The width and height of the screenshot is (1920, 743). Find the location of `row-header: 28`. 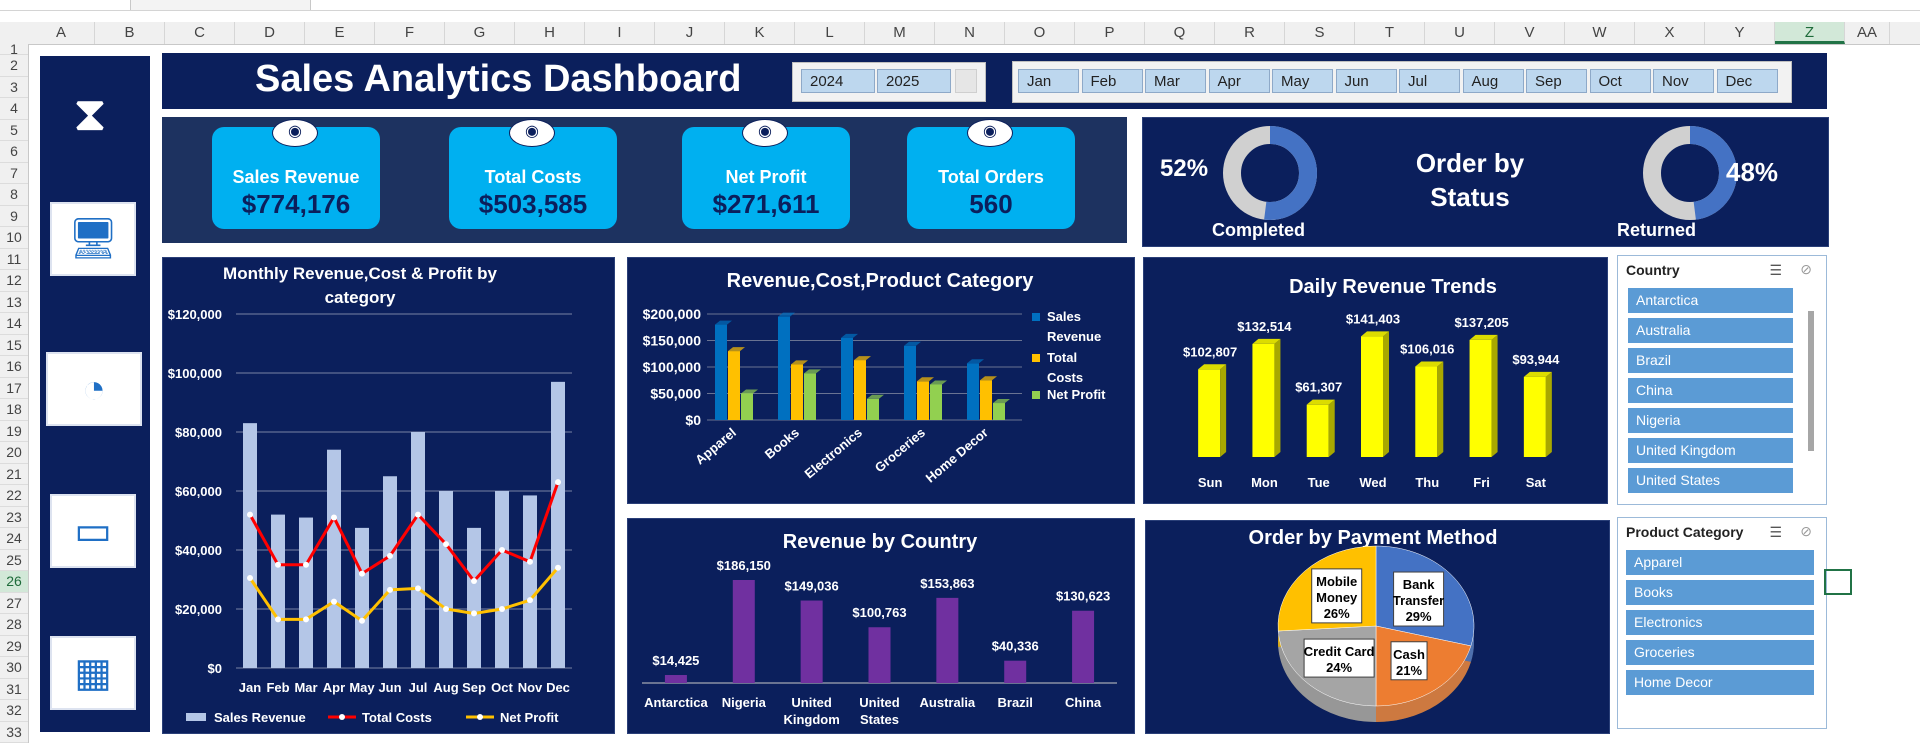

row-header: 28 is located at coordinates (14, 625).